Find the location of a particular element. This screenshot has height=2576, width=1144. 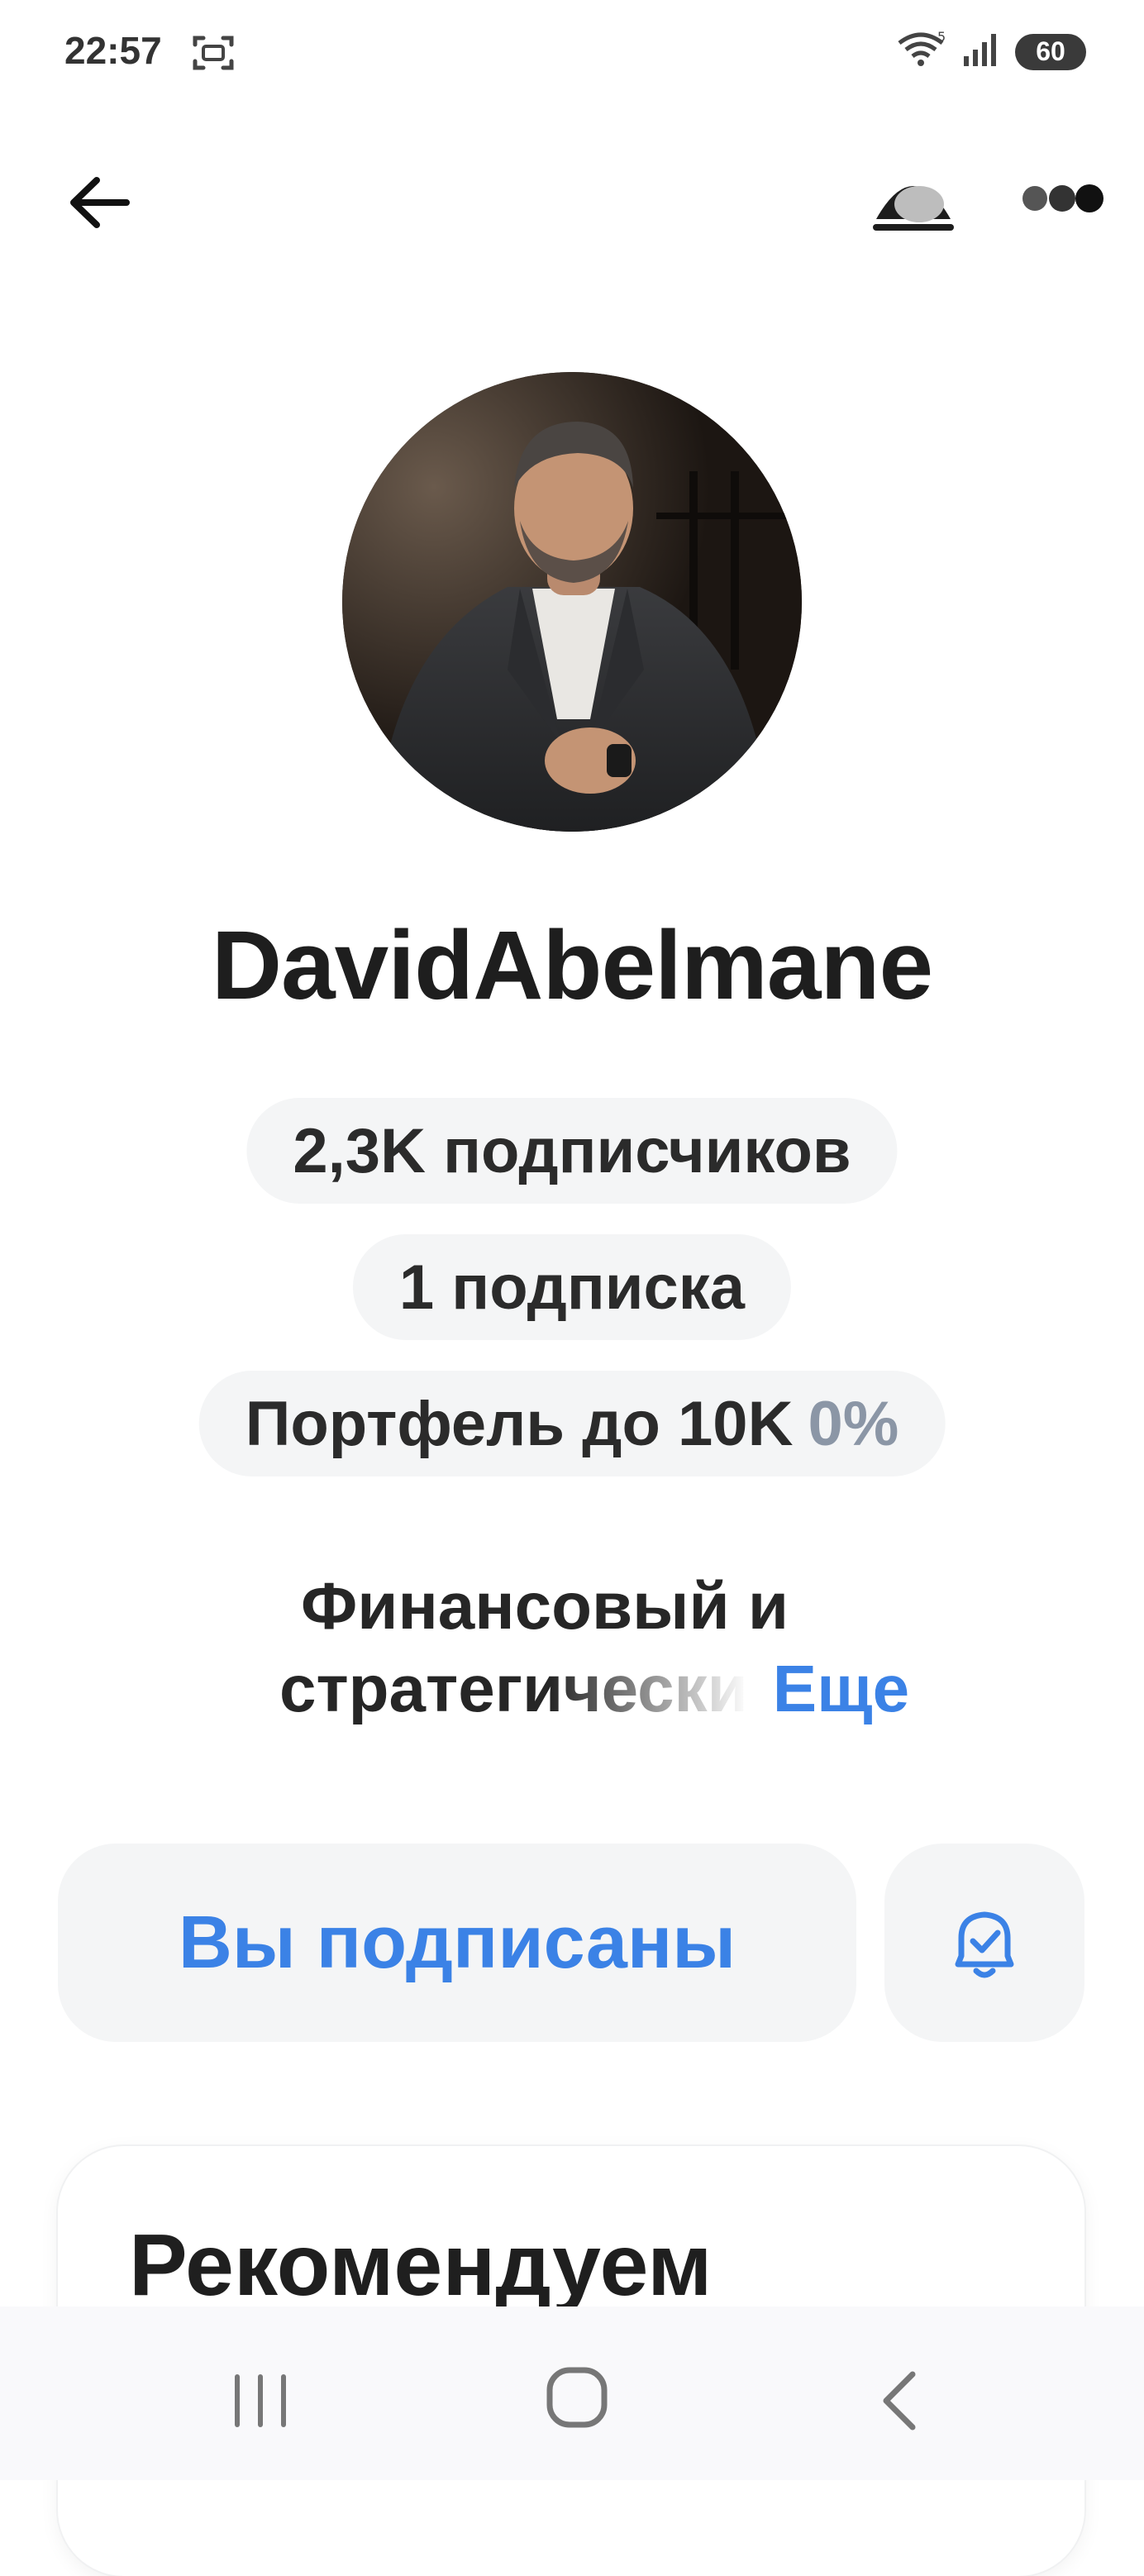

portfolio-chip: Портфель до 10K 0% is located at coordinates (572, 1423).